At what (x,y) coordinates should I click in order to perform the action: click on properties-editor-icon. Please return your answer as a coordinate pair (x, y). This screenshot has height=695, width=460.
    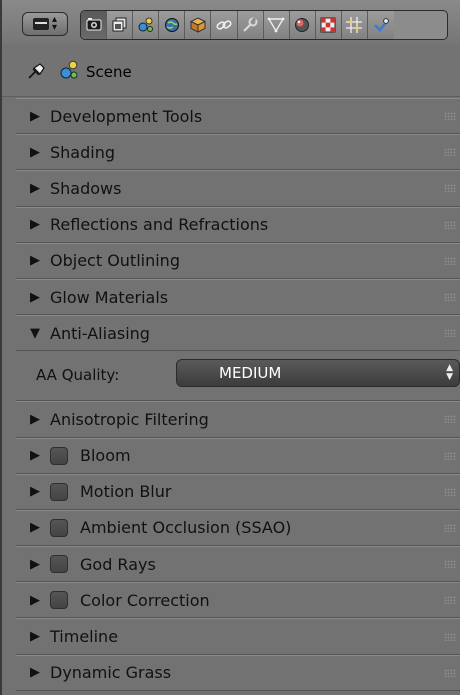
    Looking at the image, I should click on (40, 24).